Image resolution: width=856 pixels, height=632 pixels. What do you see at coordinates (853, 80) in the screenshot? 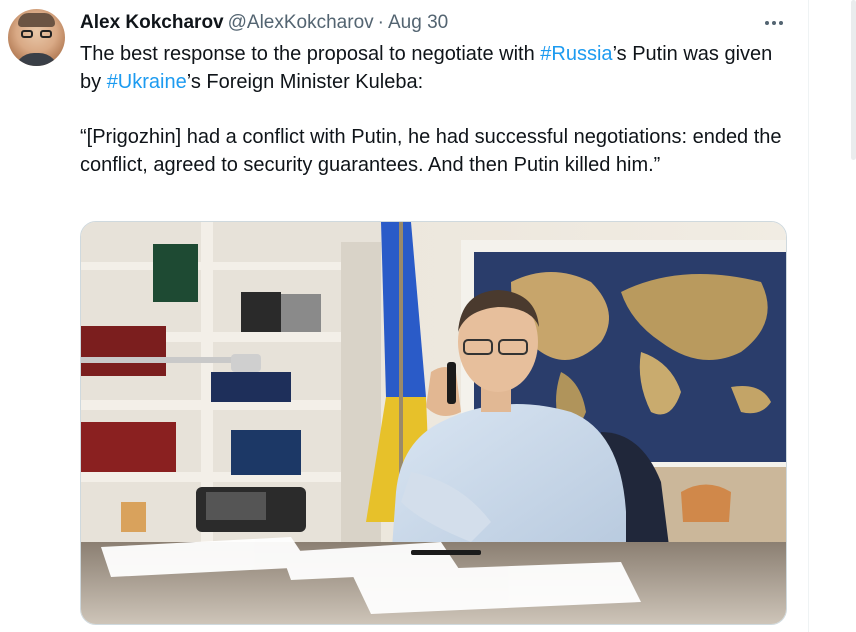
I see `scrollbar` at bounding box center [853, 80].